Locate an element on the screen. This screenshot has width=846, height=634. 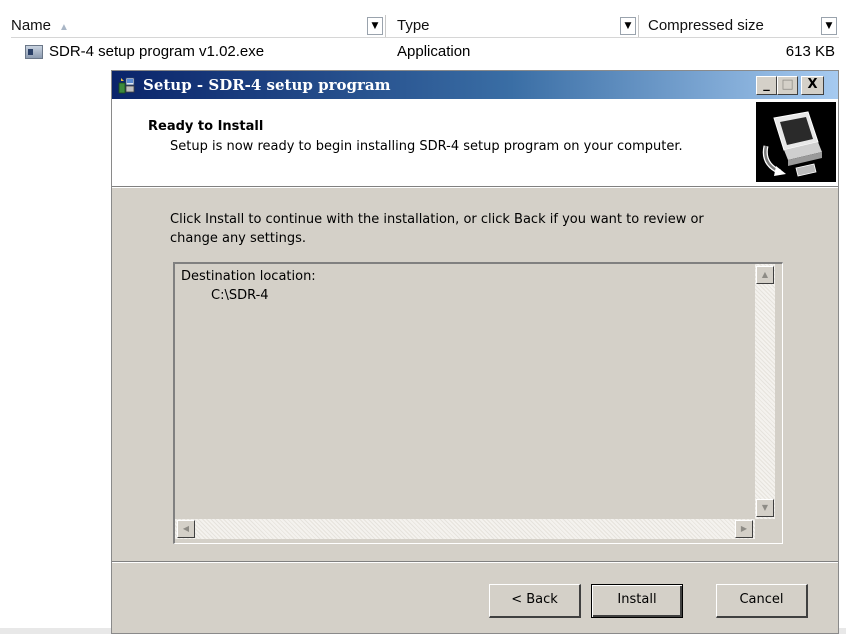
column-type-dropdown-icon: ▼ is located at coordinates (628, 26).